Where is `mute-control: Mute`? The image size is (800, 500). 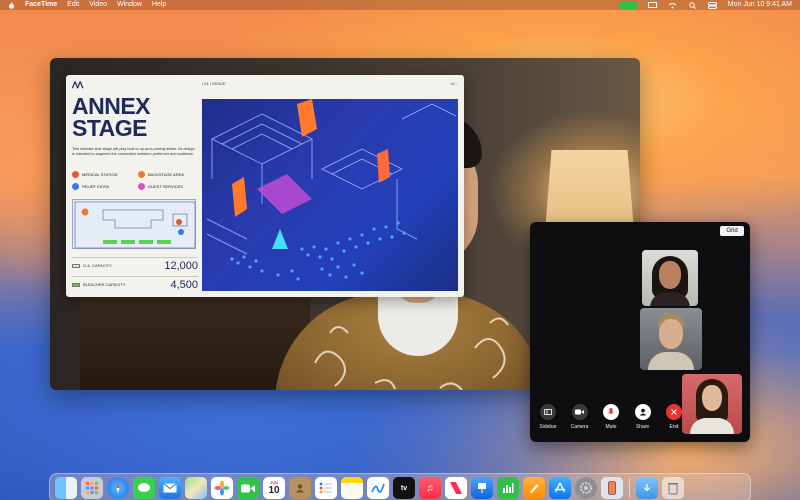 mute-control: Mute is located at coordinates (611, 421).